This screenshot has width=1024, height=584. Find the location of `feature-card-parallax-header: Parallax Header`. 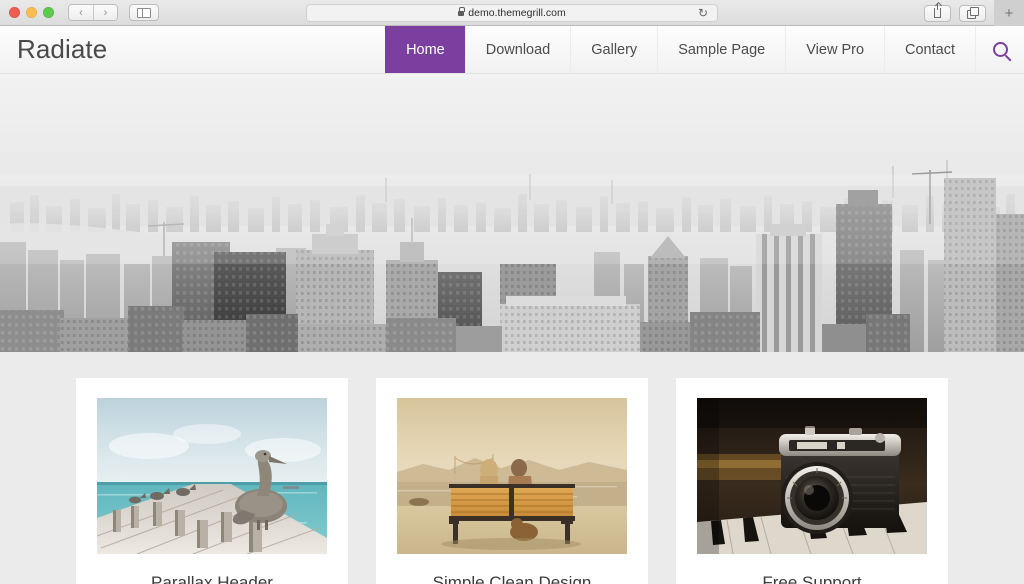

feature-card-parallax-header: Parallax Header is located at coordinates (212, 481).